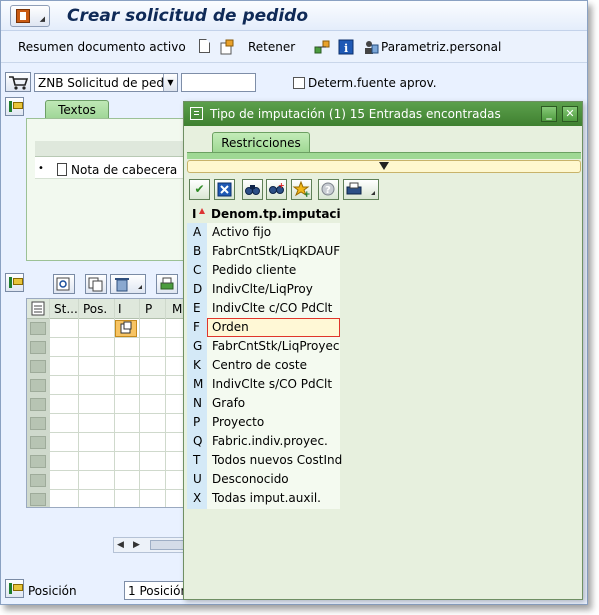 The height and width of the screenshot is (615, 599). I want to click on determine-source-checkbox, so click(299, 83).